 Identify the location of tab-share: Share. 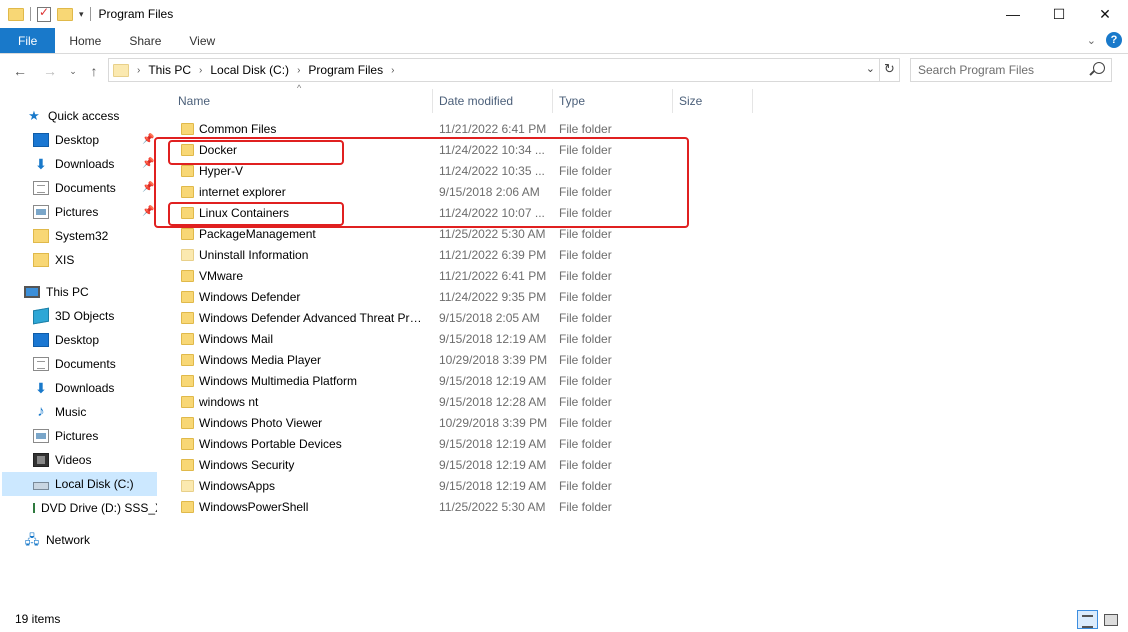
(145, 40).